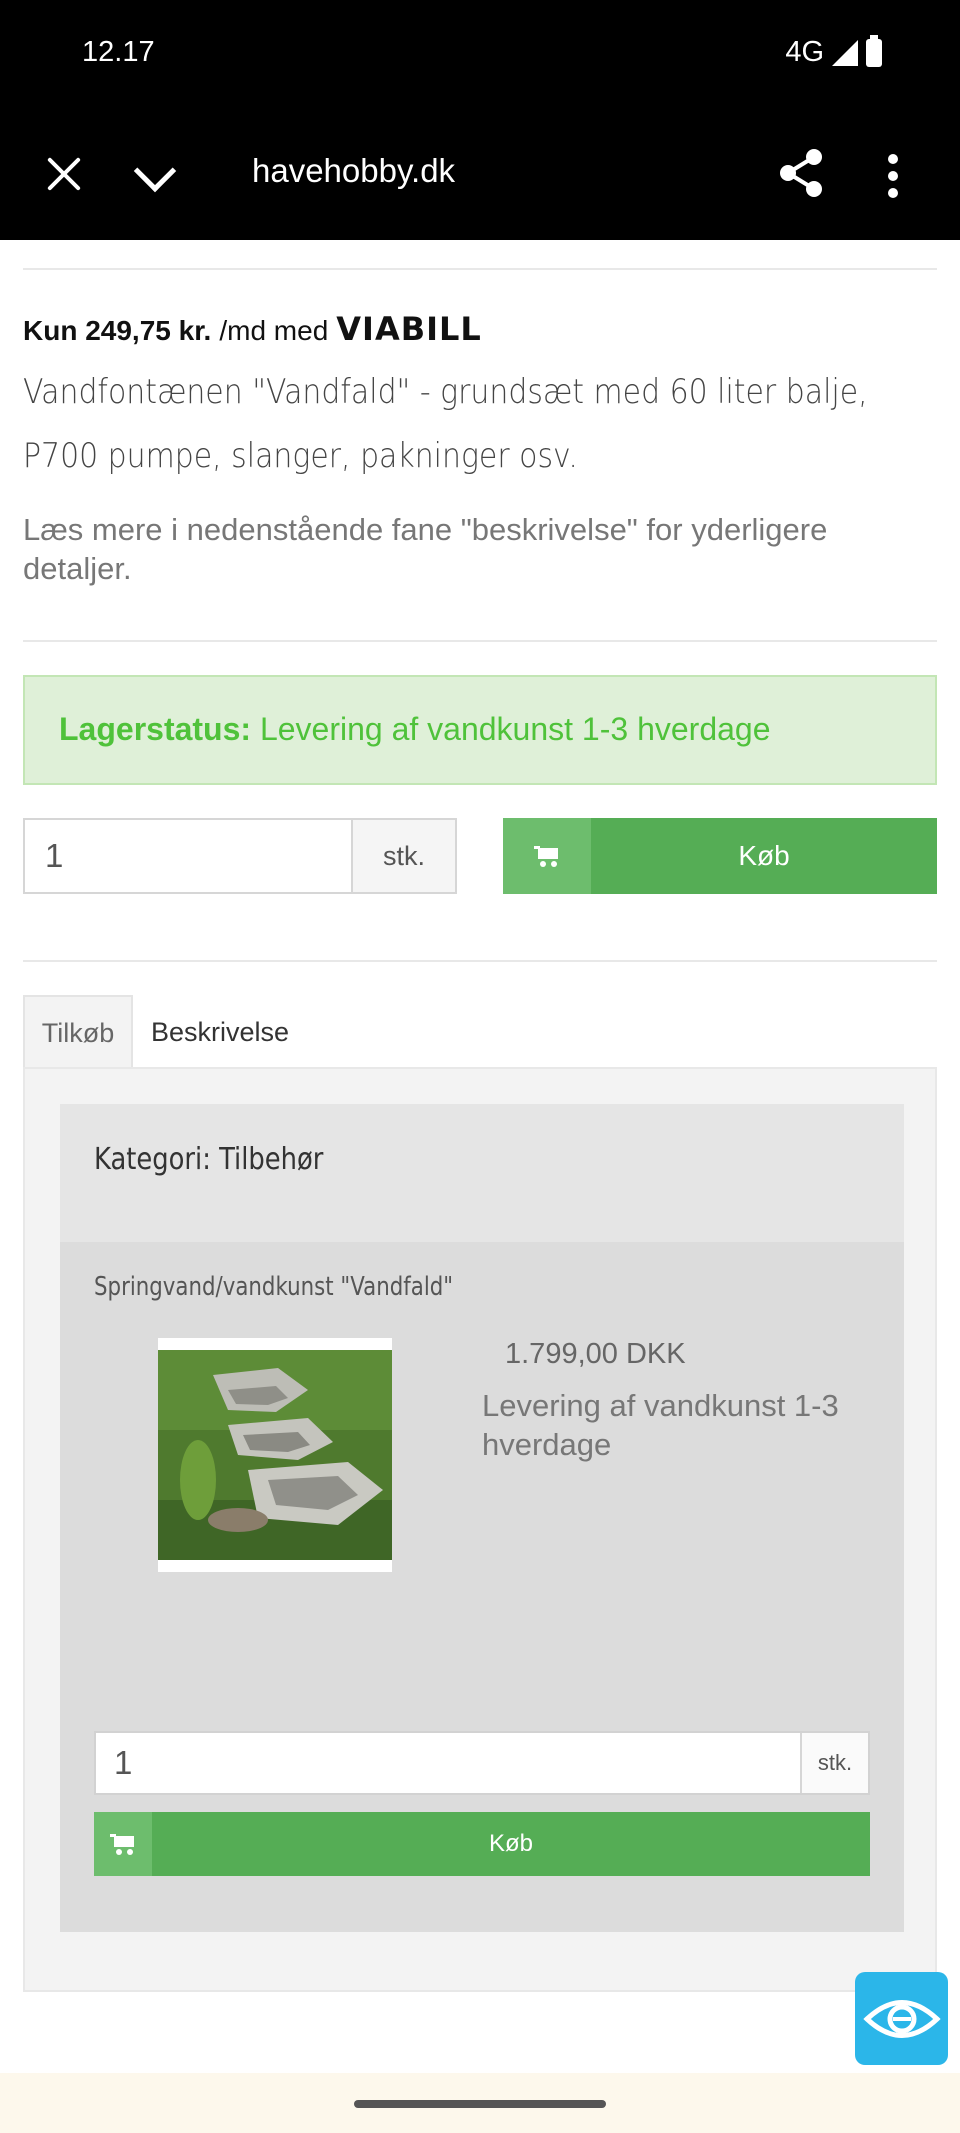 The height and width of the screenshot is (2133, 960). I want to click on accessory-price: 1.799,00 DKK, so click(595, 1354).